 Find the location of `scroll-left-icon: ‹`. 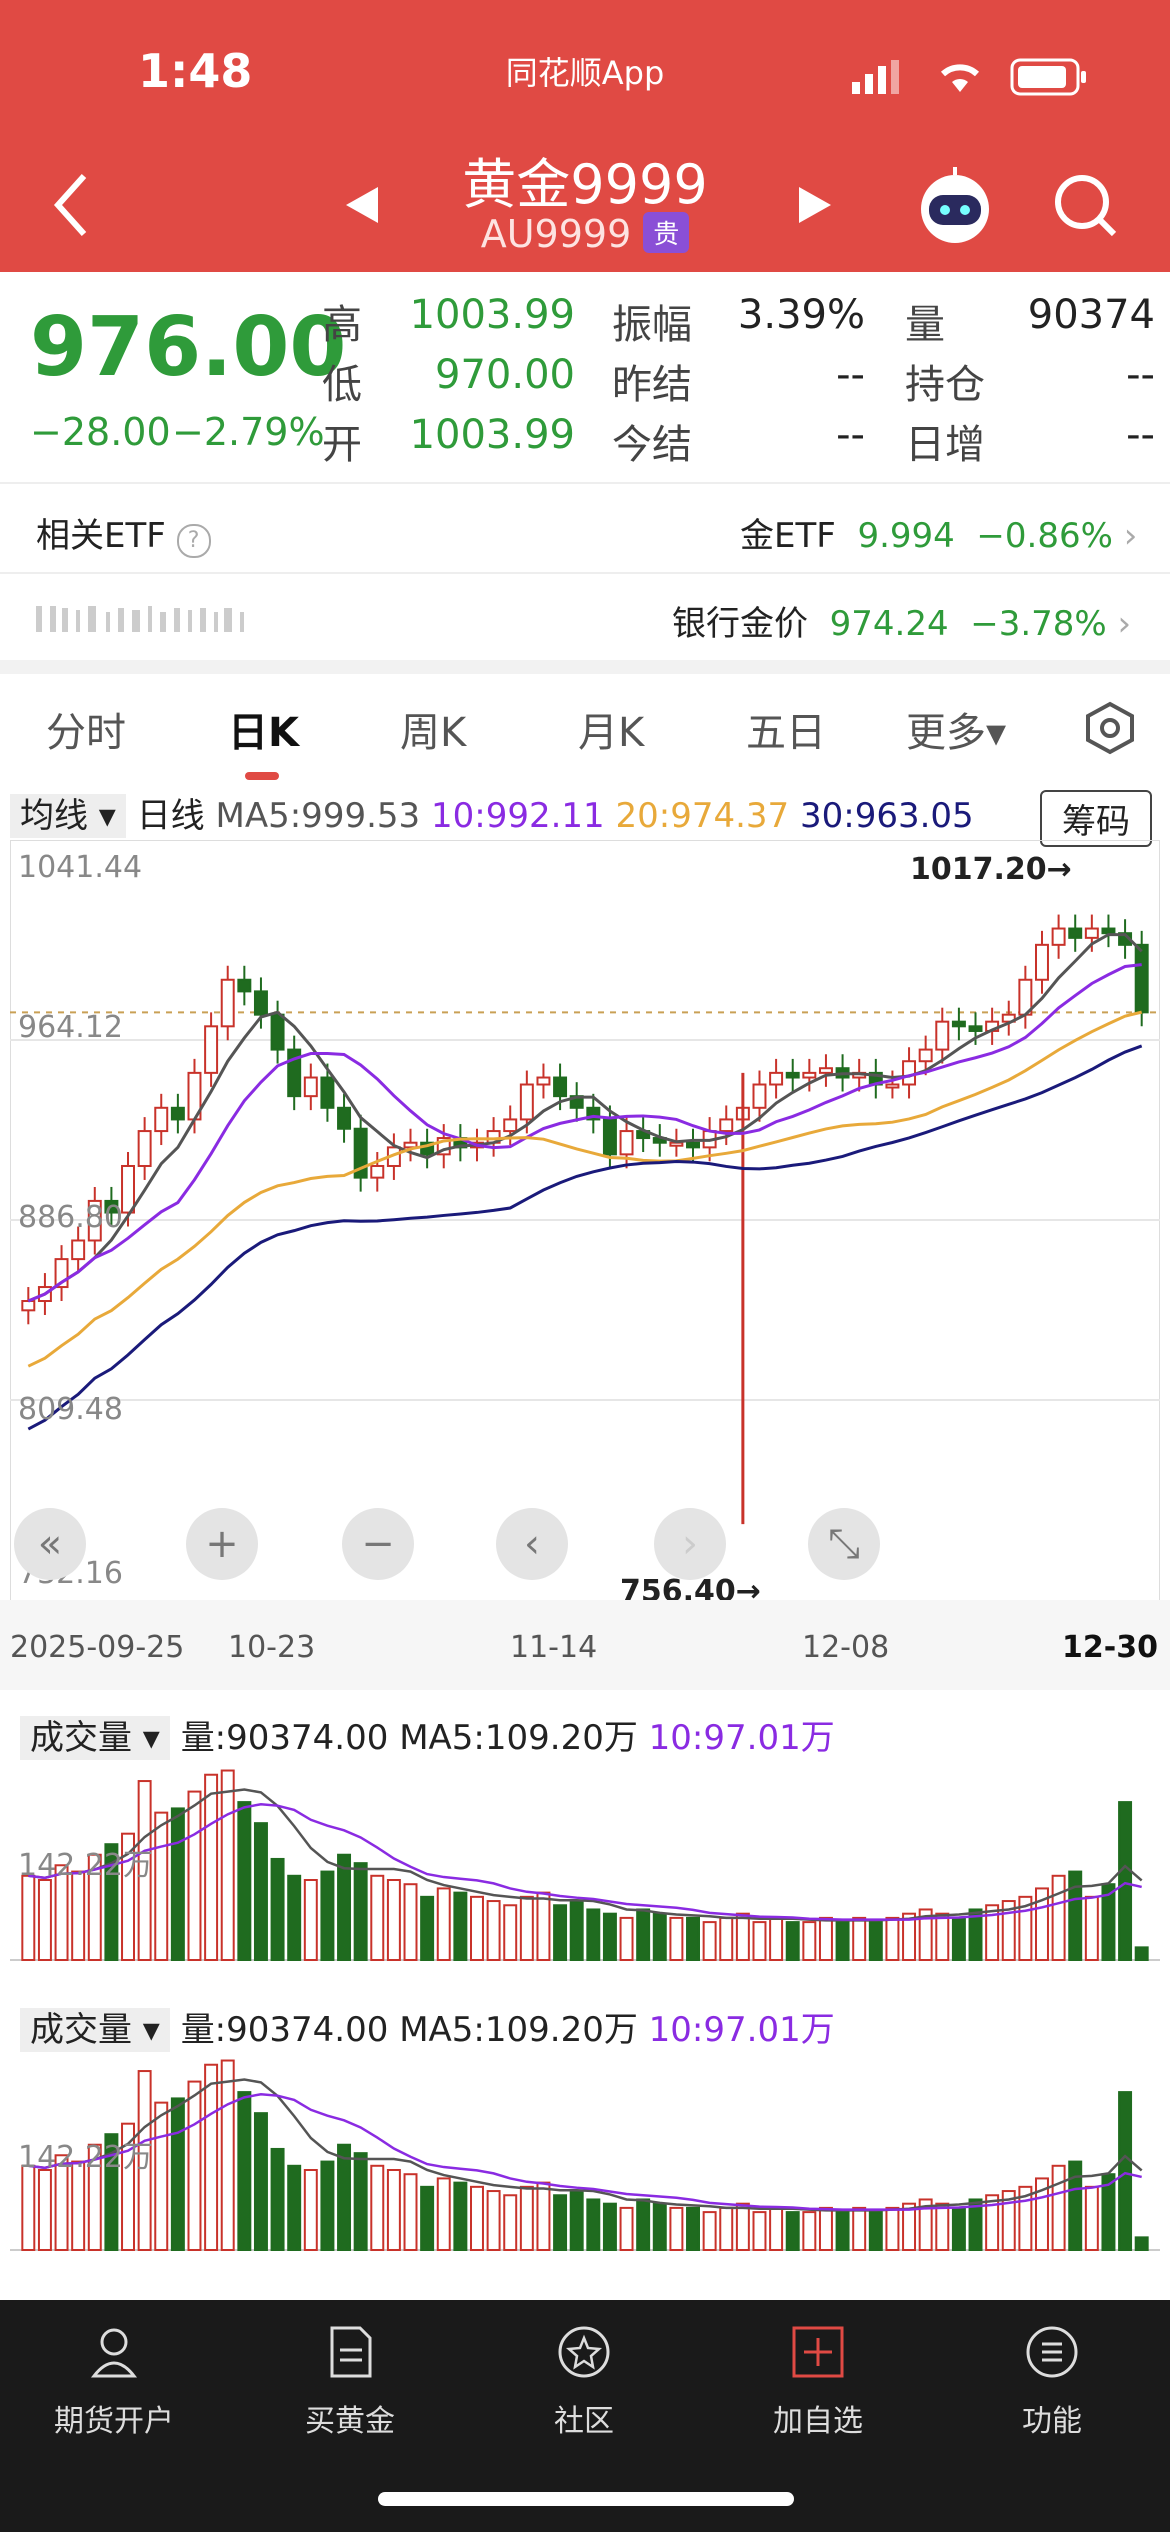

scroll-left-icon: ‹ is located at coordinates (532, 1544).